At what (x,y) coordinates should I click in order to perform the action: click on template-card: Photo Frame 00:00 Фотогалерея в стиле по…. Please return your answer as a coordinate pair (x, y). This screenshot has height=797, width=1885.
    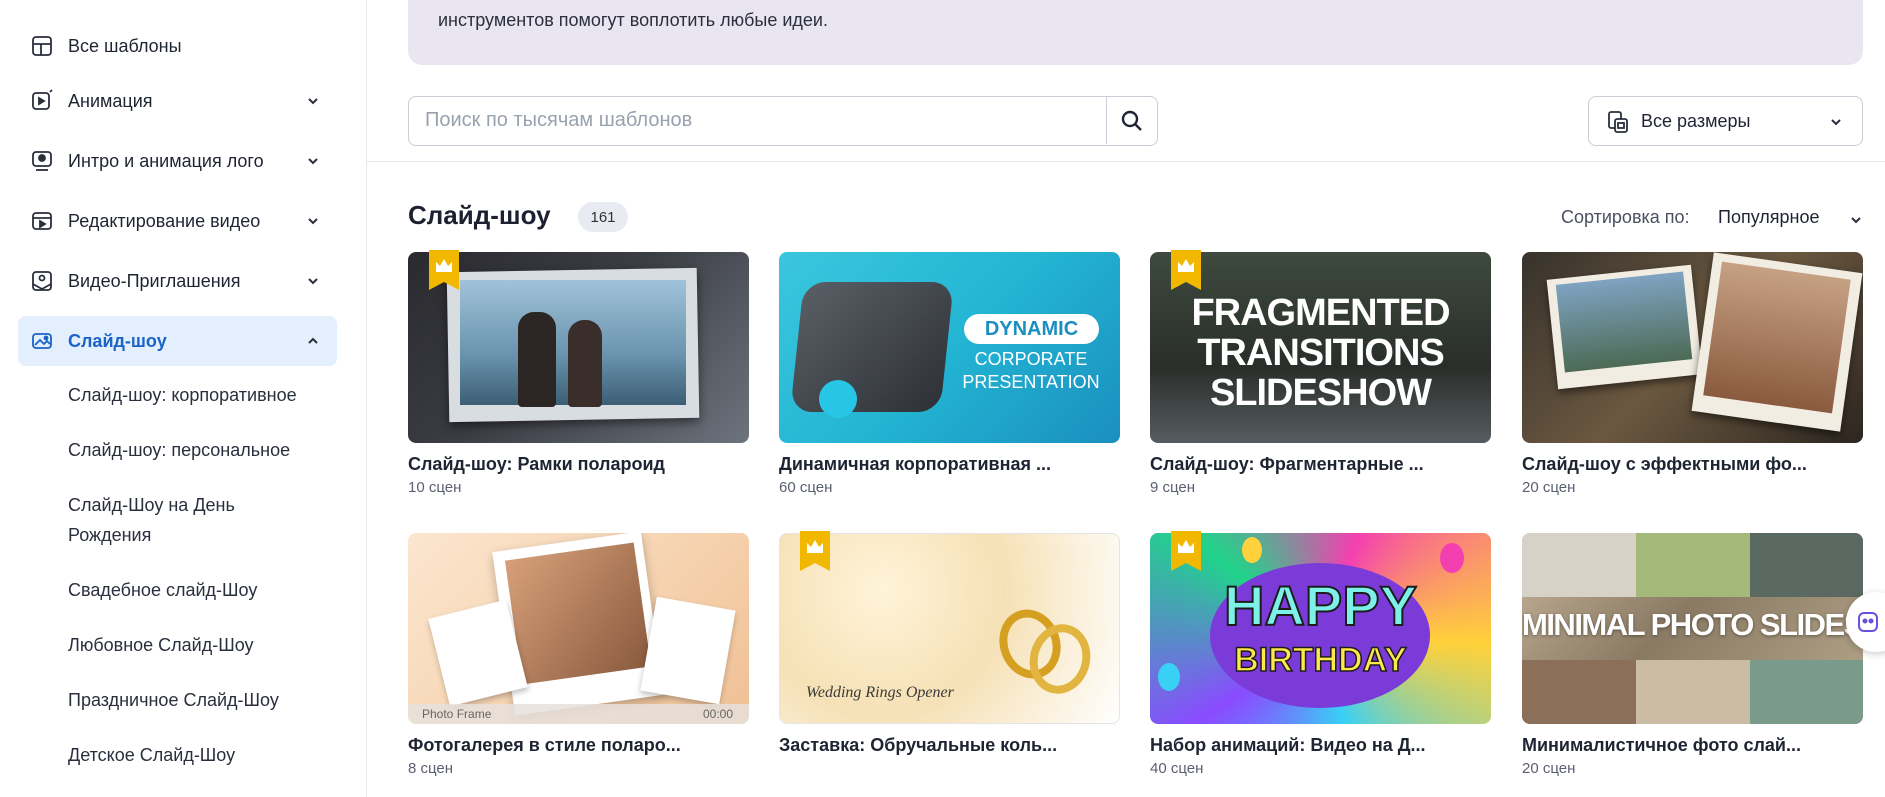
    Looking at the image, I should click on (578, 655).